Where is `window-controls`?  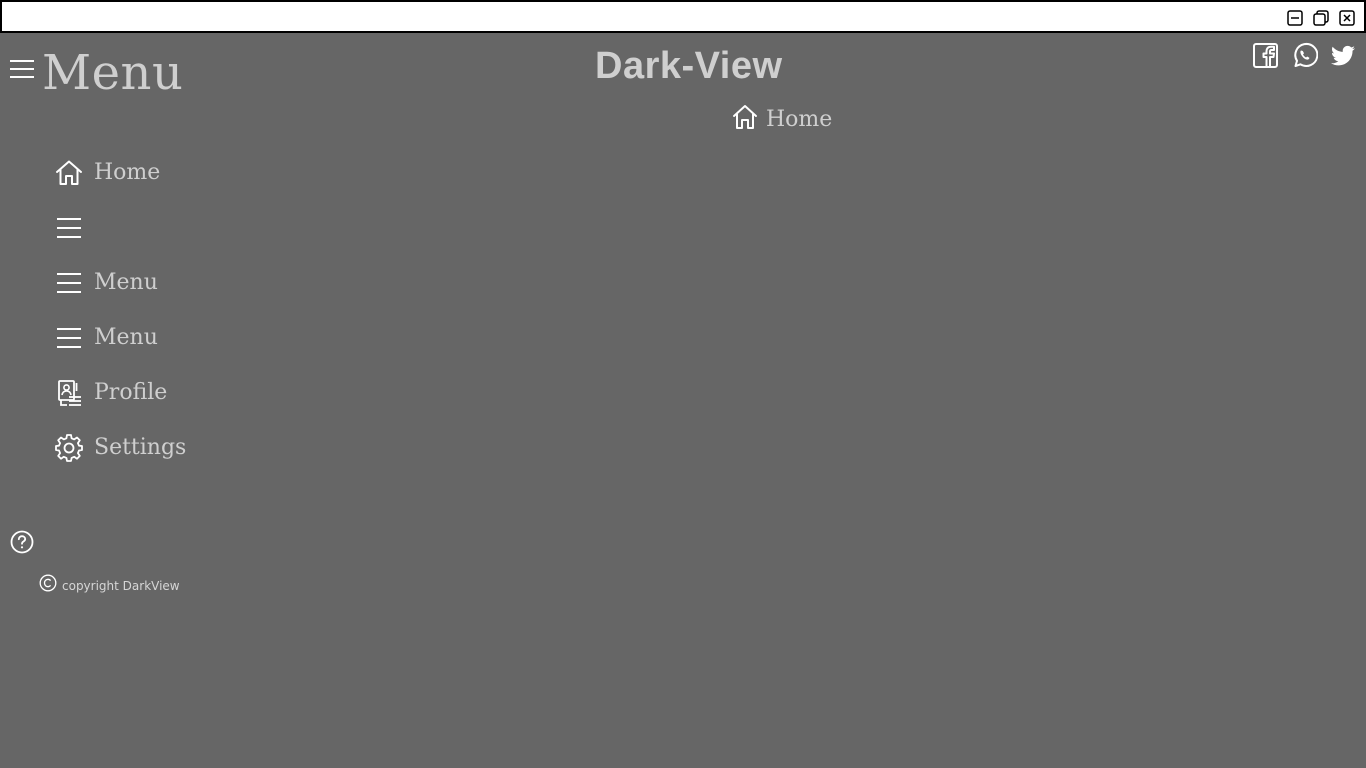
window-controls is located at coordinates (1321, 18).